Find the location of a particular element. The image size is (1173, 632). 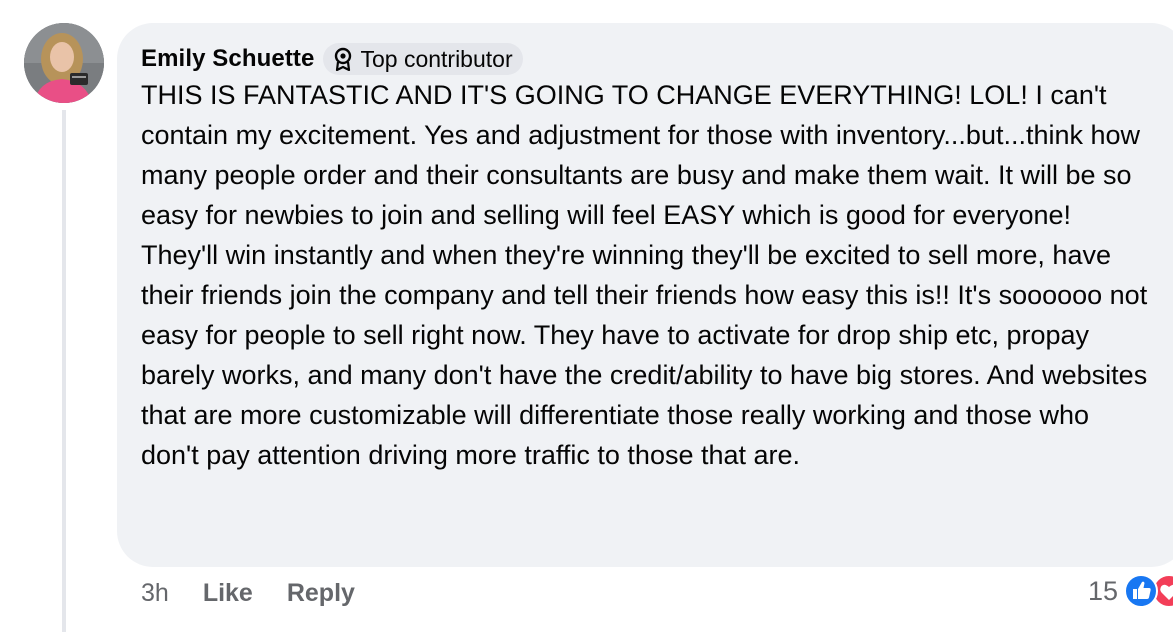

author-name: Emily Schuette is located at coordinates (227, 59).